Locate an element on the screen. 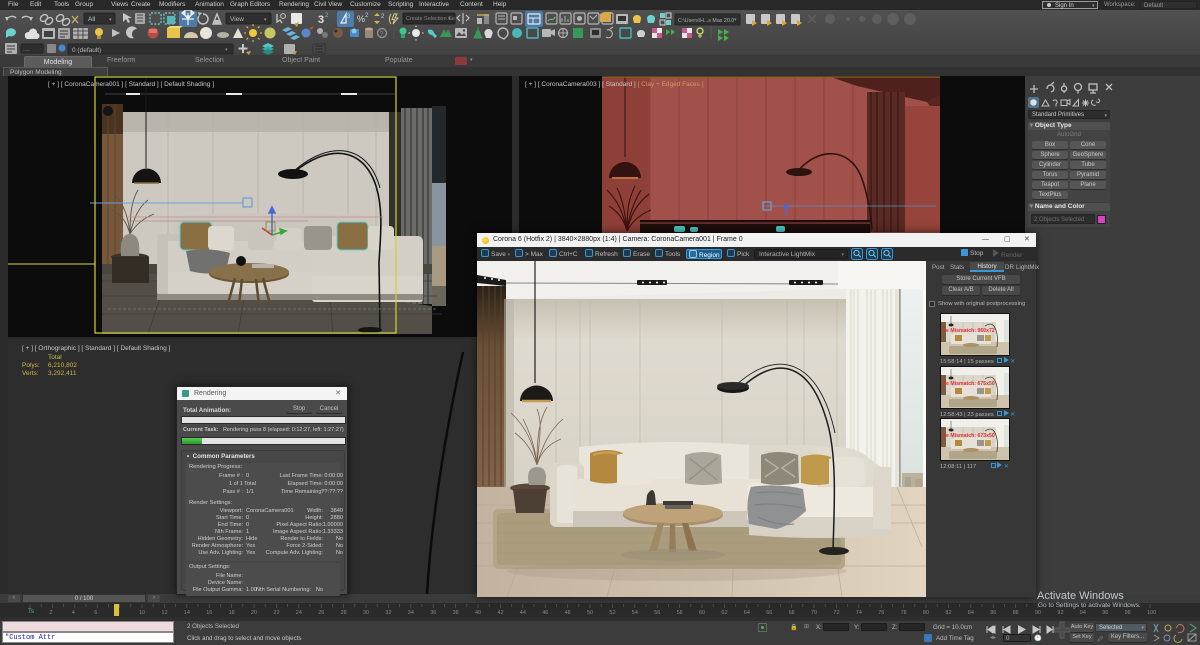 The image size is (1200, 645). svg-text: 32 is located at coordinates (388, 613).